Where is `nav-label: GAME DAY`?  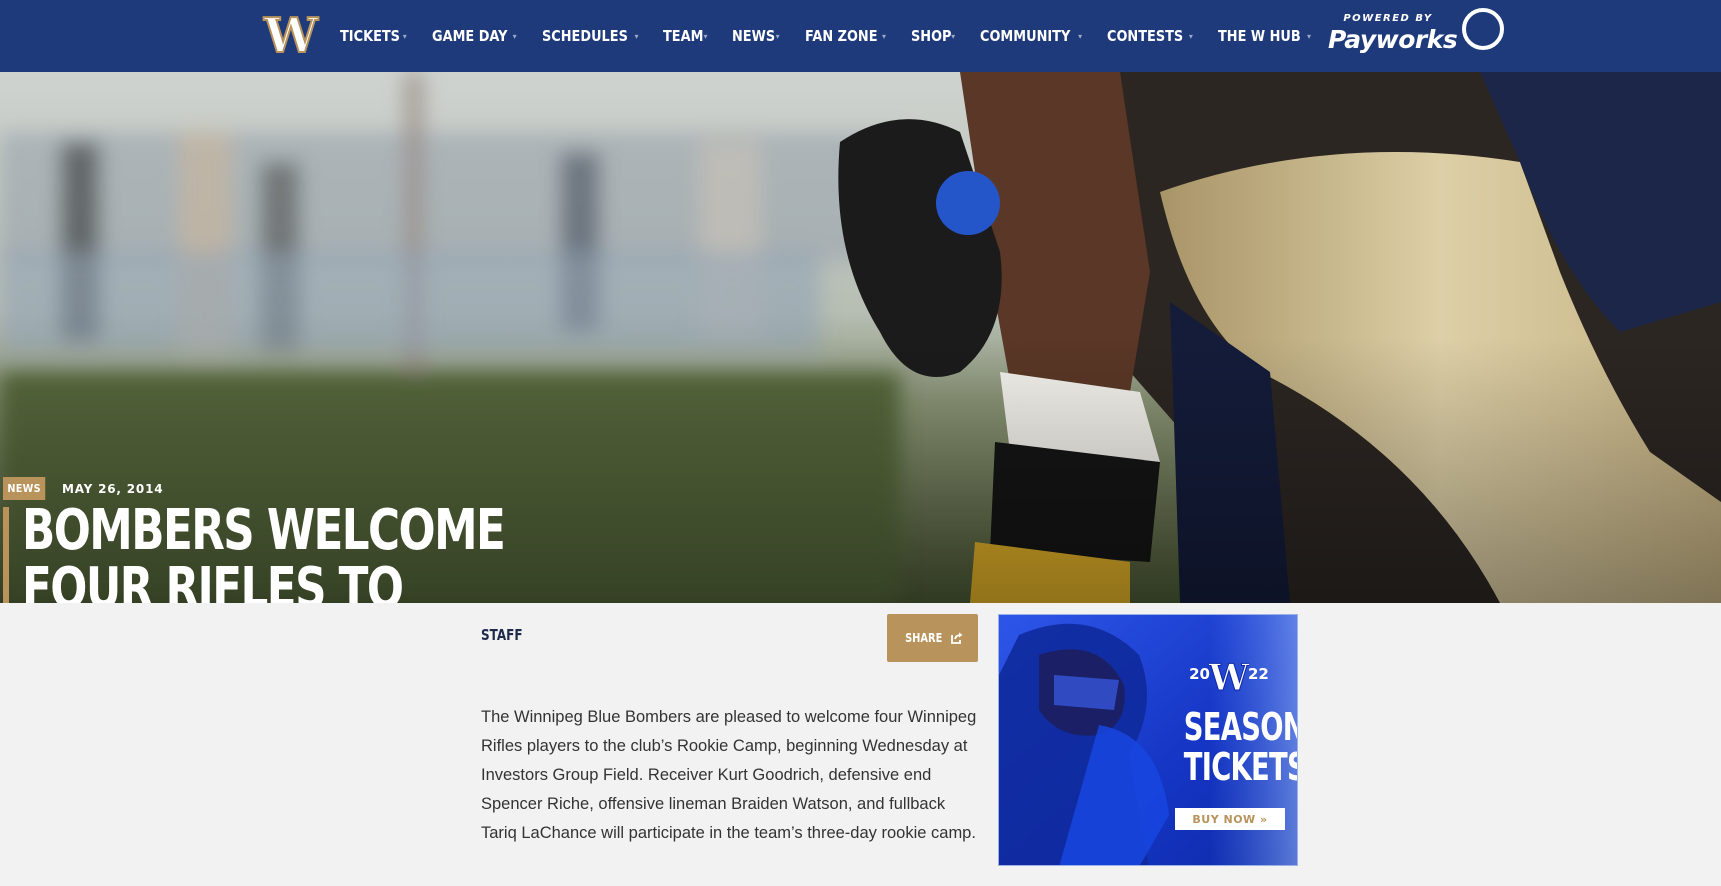
nav-label: GAME DAY is located at coordinates (469, 36).